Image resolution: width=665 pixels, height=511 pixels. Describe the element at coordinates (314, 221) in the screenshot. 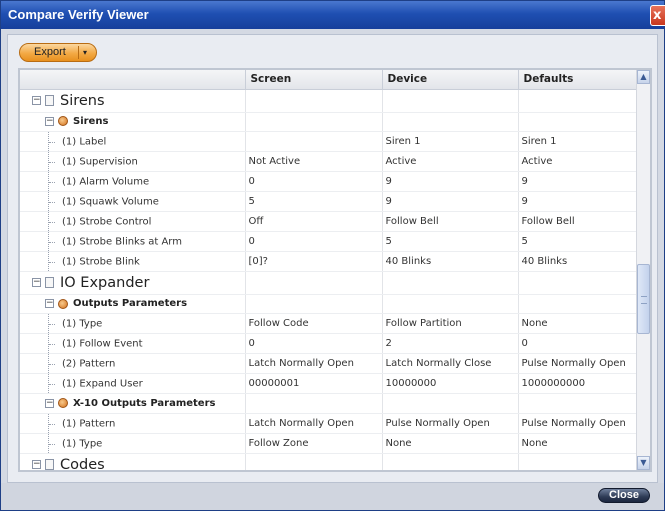

I see `screen-cell: Off` at that location.